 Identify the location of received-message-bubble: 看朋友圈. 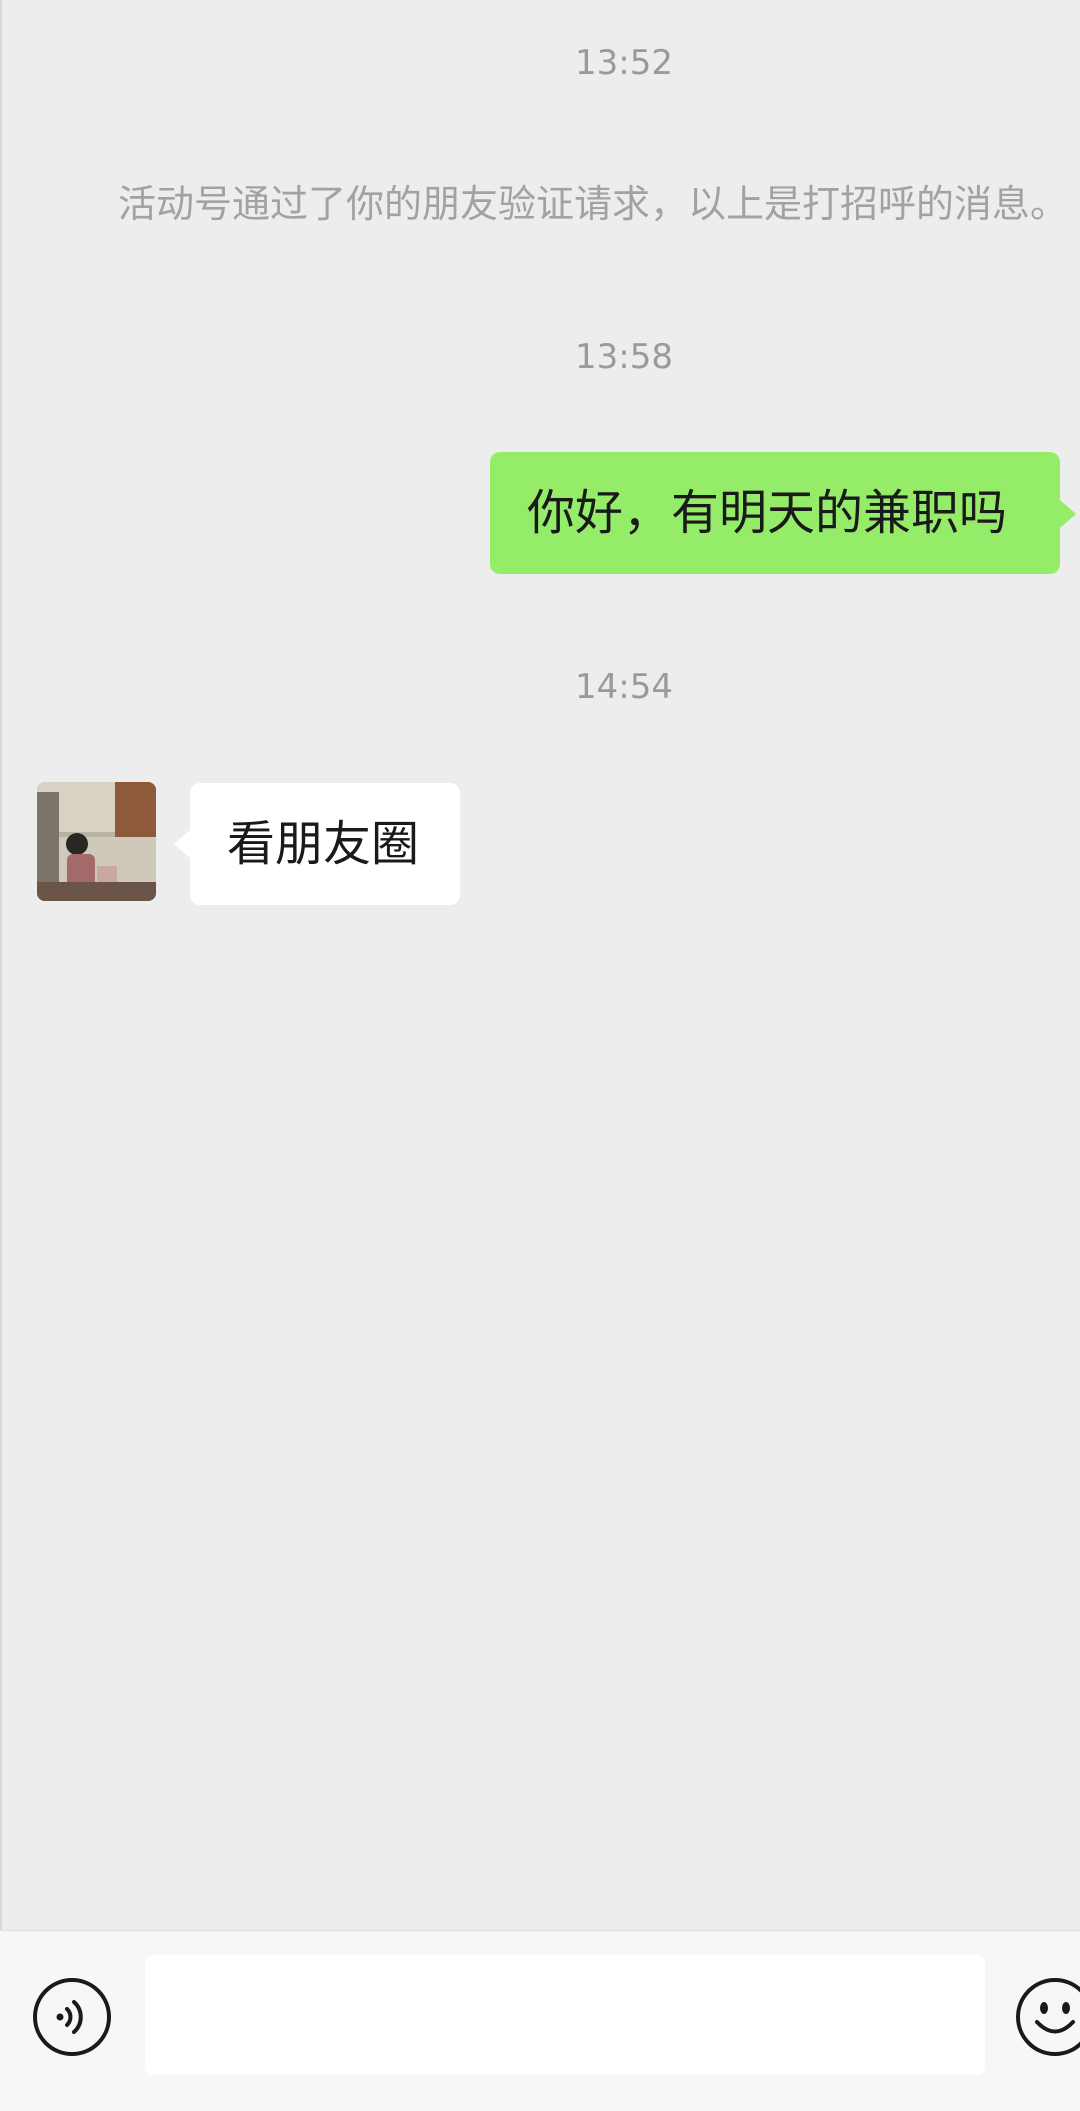
(325, 844).